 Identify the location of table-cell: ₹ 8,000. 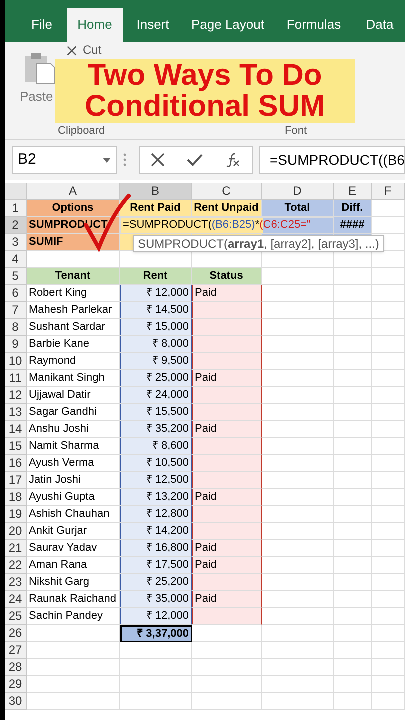
(156, 344).